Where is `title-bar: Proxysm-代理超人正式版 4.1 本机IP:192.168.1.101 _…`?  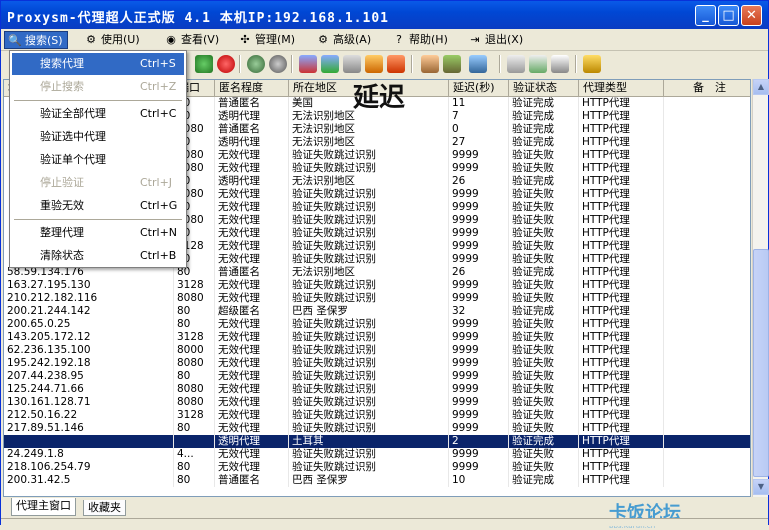 title-bar: Proxysm-代理超人正式版 4.1 本机IP:192.168.1.101 _… is located at coordinates (384, 15).